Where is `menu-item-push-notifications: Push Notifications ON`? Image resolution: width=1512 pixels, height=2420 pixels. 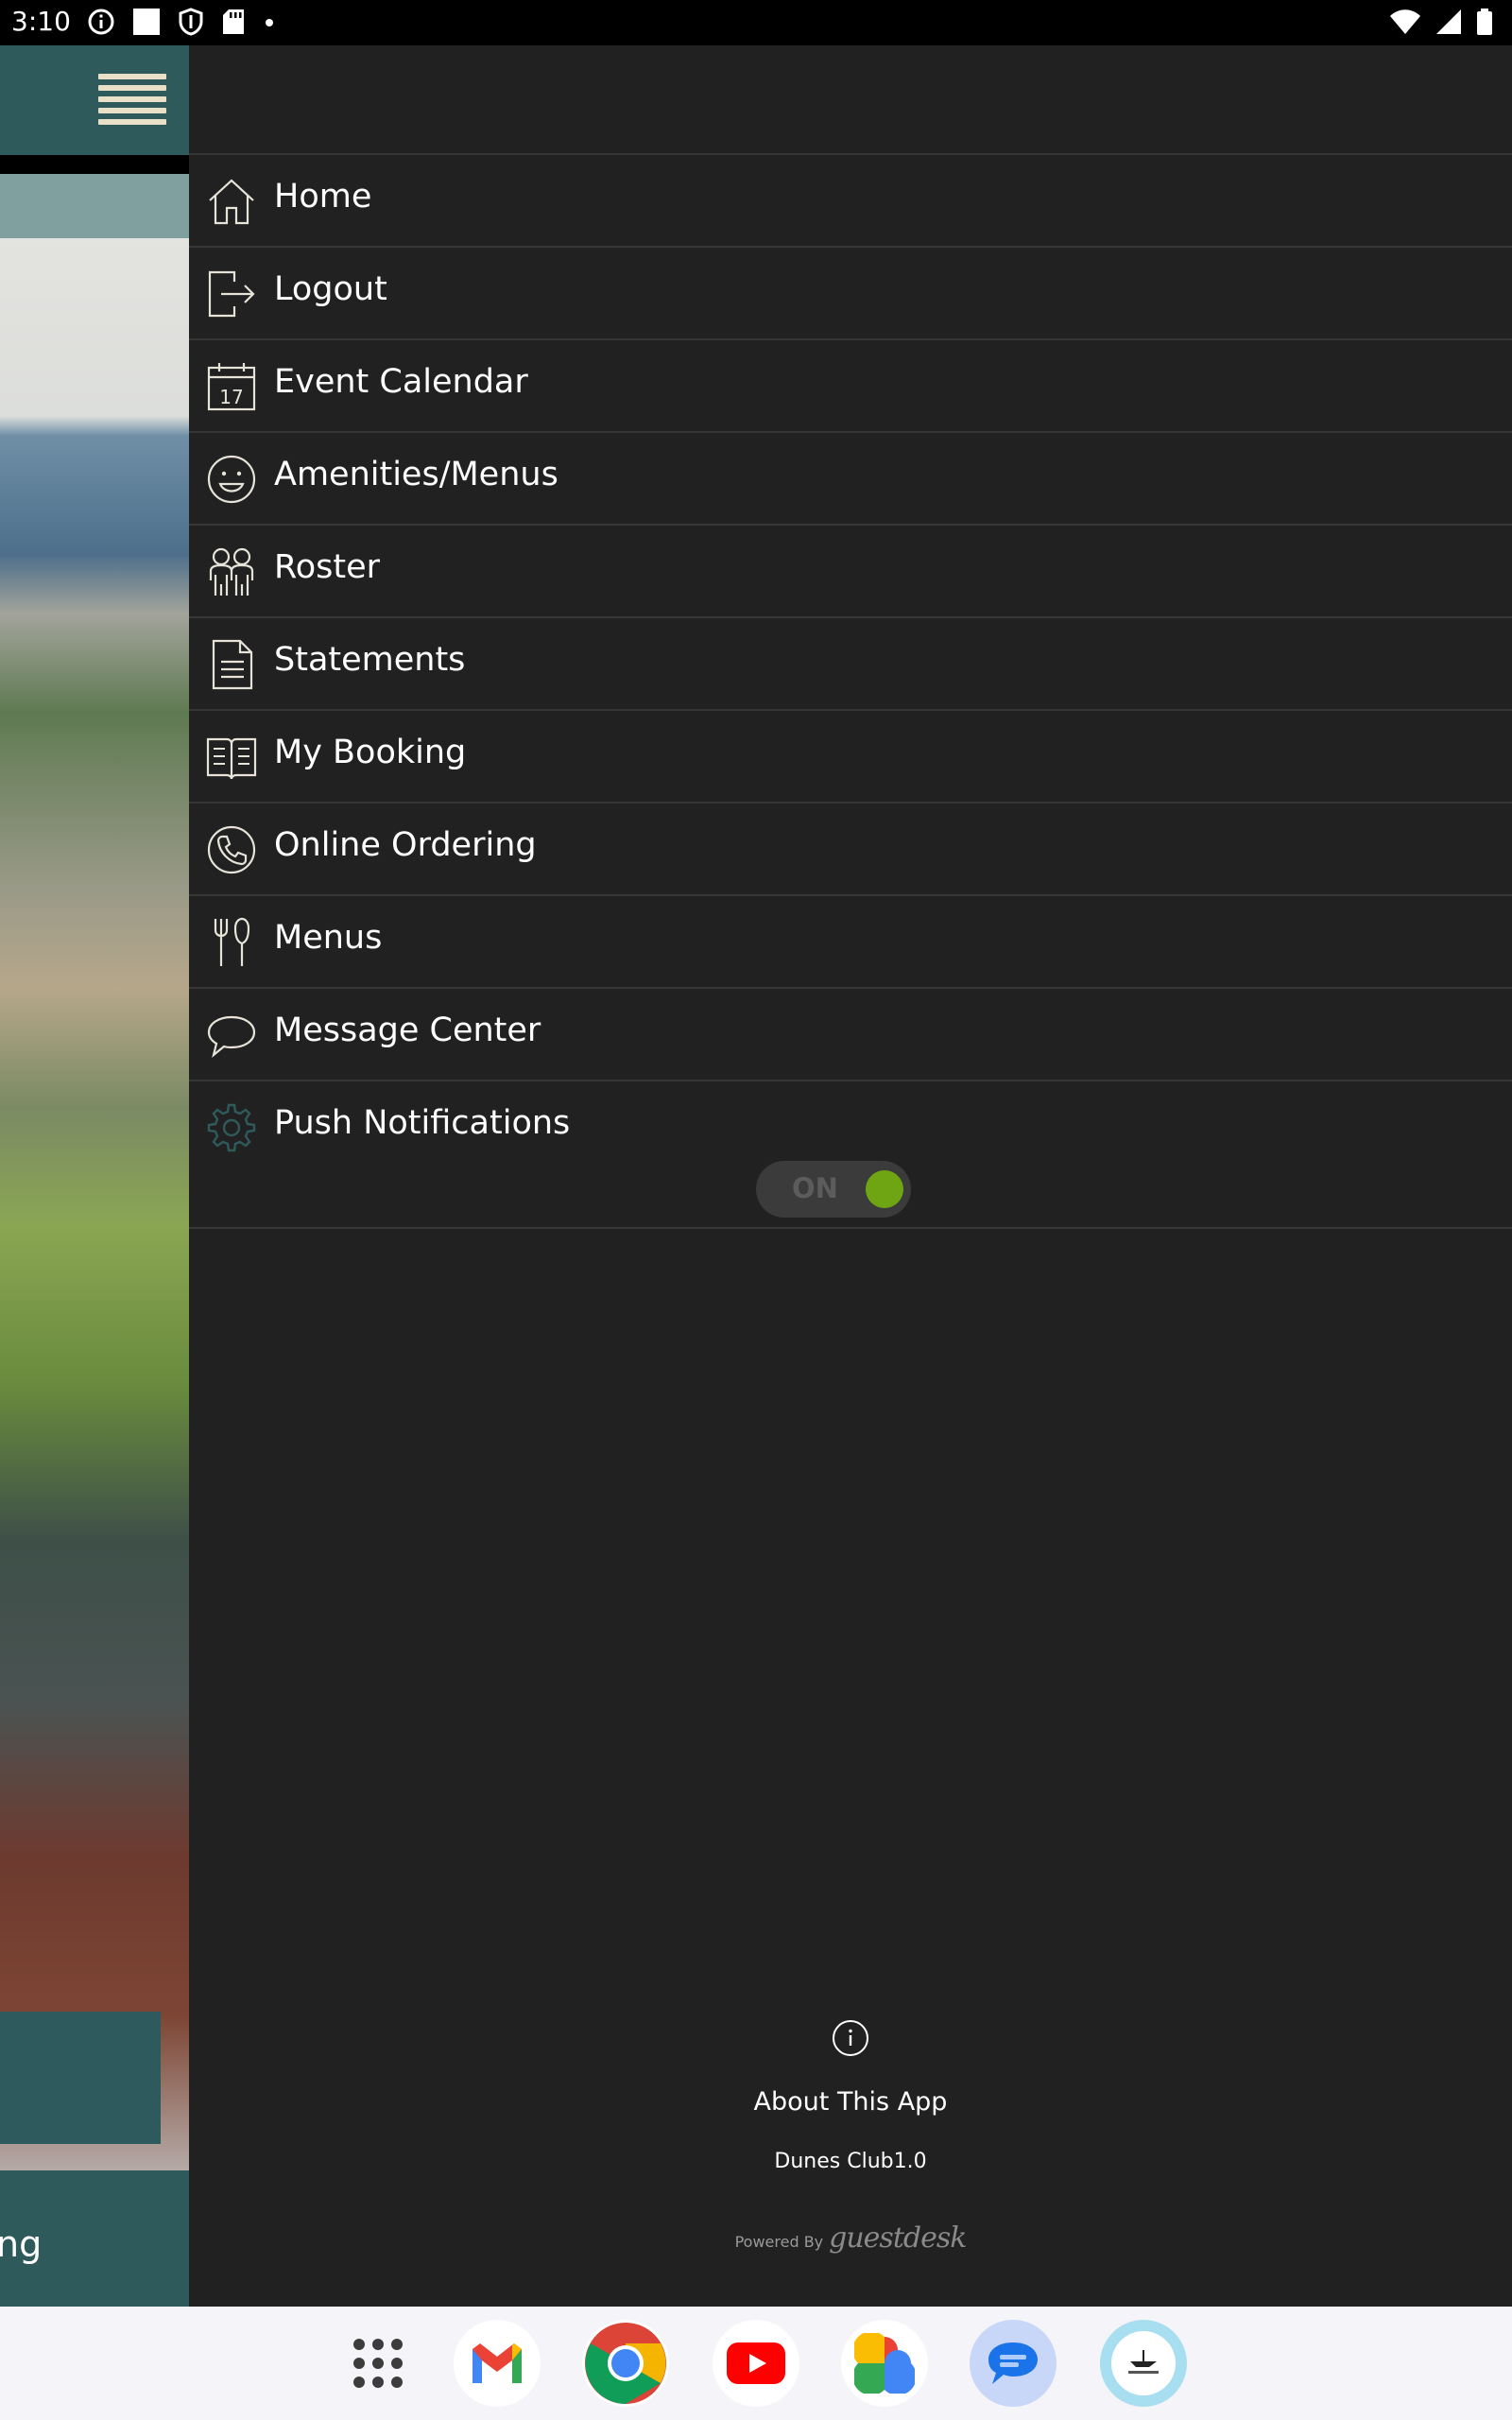 menu-item-push-notifications: Push Notifications ON is located at coordinates (850, 1155).